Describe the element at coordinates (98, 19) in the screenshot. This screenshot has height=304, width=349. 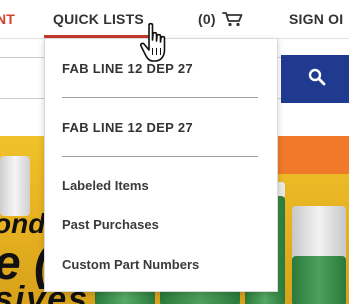
I see `quick-lists-menu: QUICK LISTS` at that location.